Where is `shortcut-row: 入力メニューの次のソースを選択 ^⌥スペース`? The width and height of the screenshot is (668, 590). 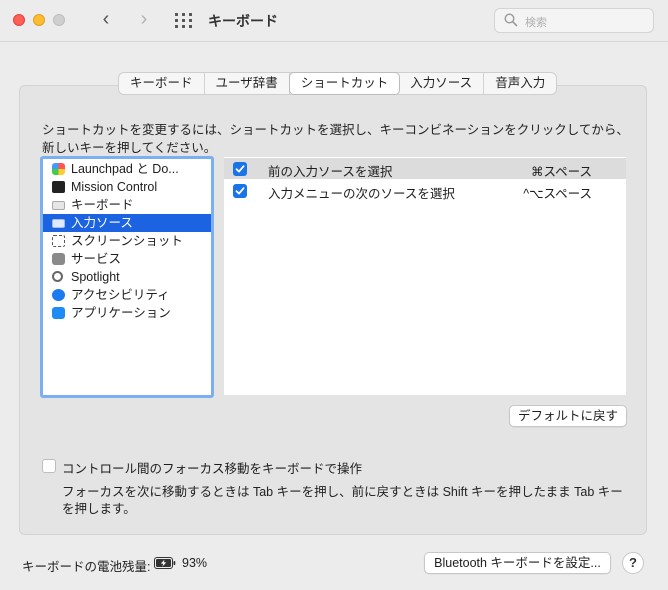 shortcut-row: 入力メニューの次のソースを選択 ^⌥スペース is located at coordinates (425, 190).